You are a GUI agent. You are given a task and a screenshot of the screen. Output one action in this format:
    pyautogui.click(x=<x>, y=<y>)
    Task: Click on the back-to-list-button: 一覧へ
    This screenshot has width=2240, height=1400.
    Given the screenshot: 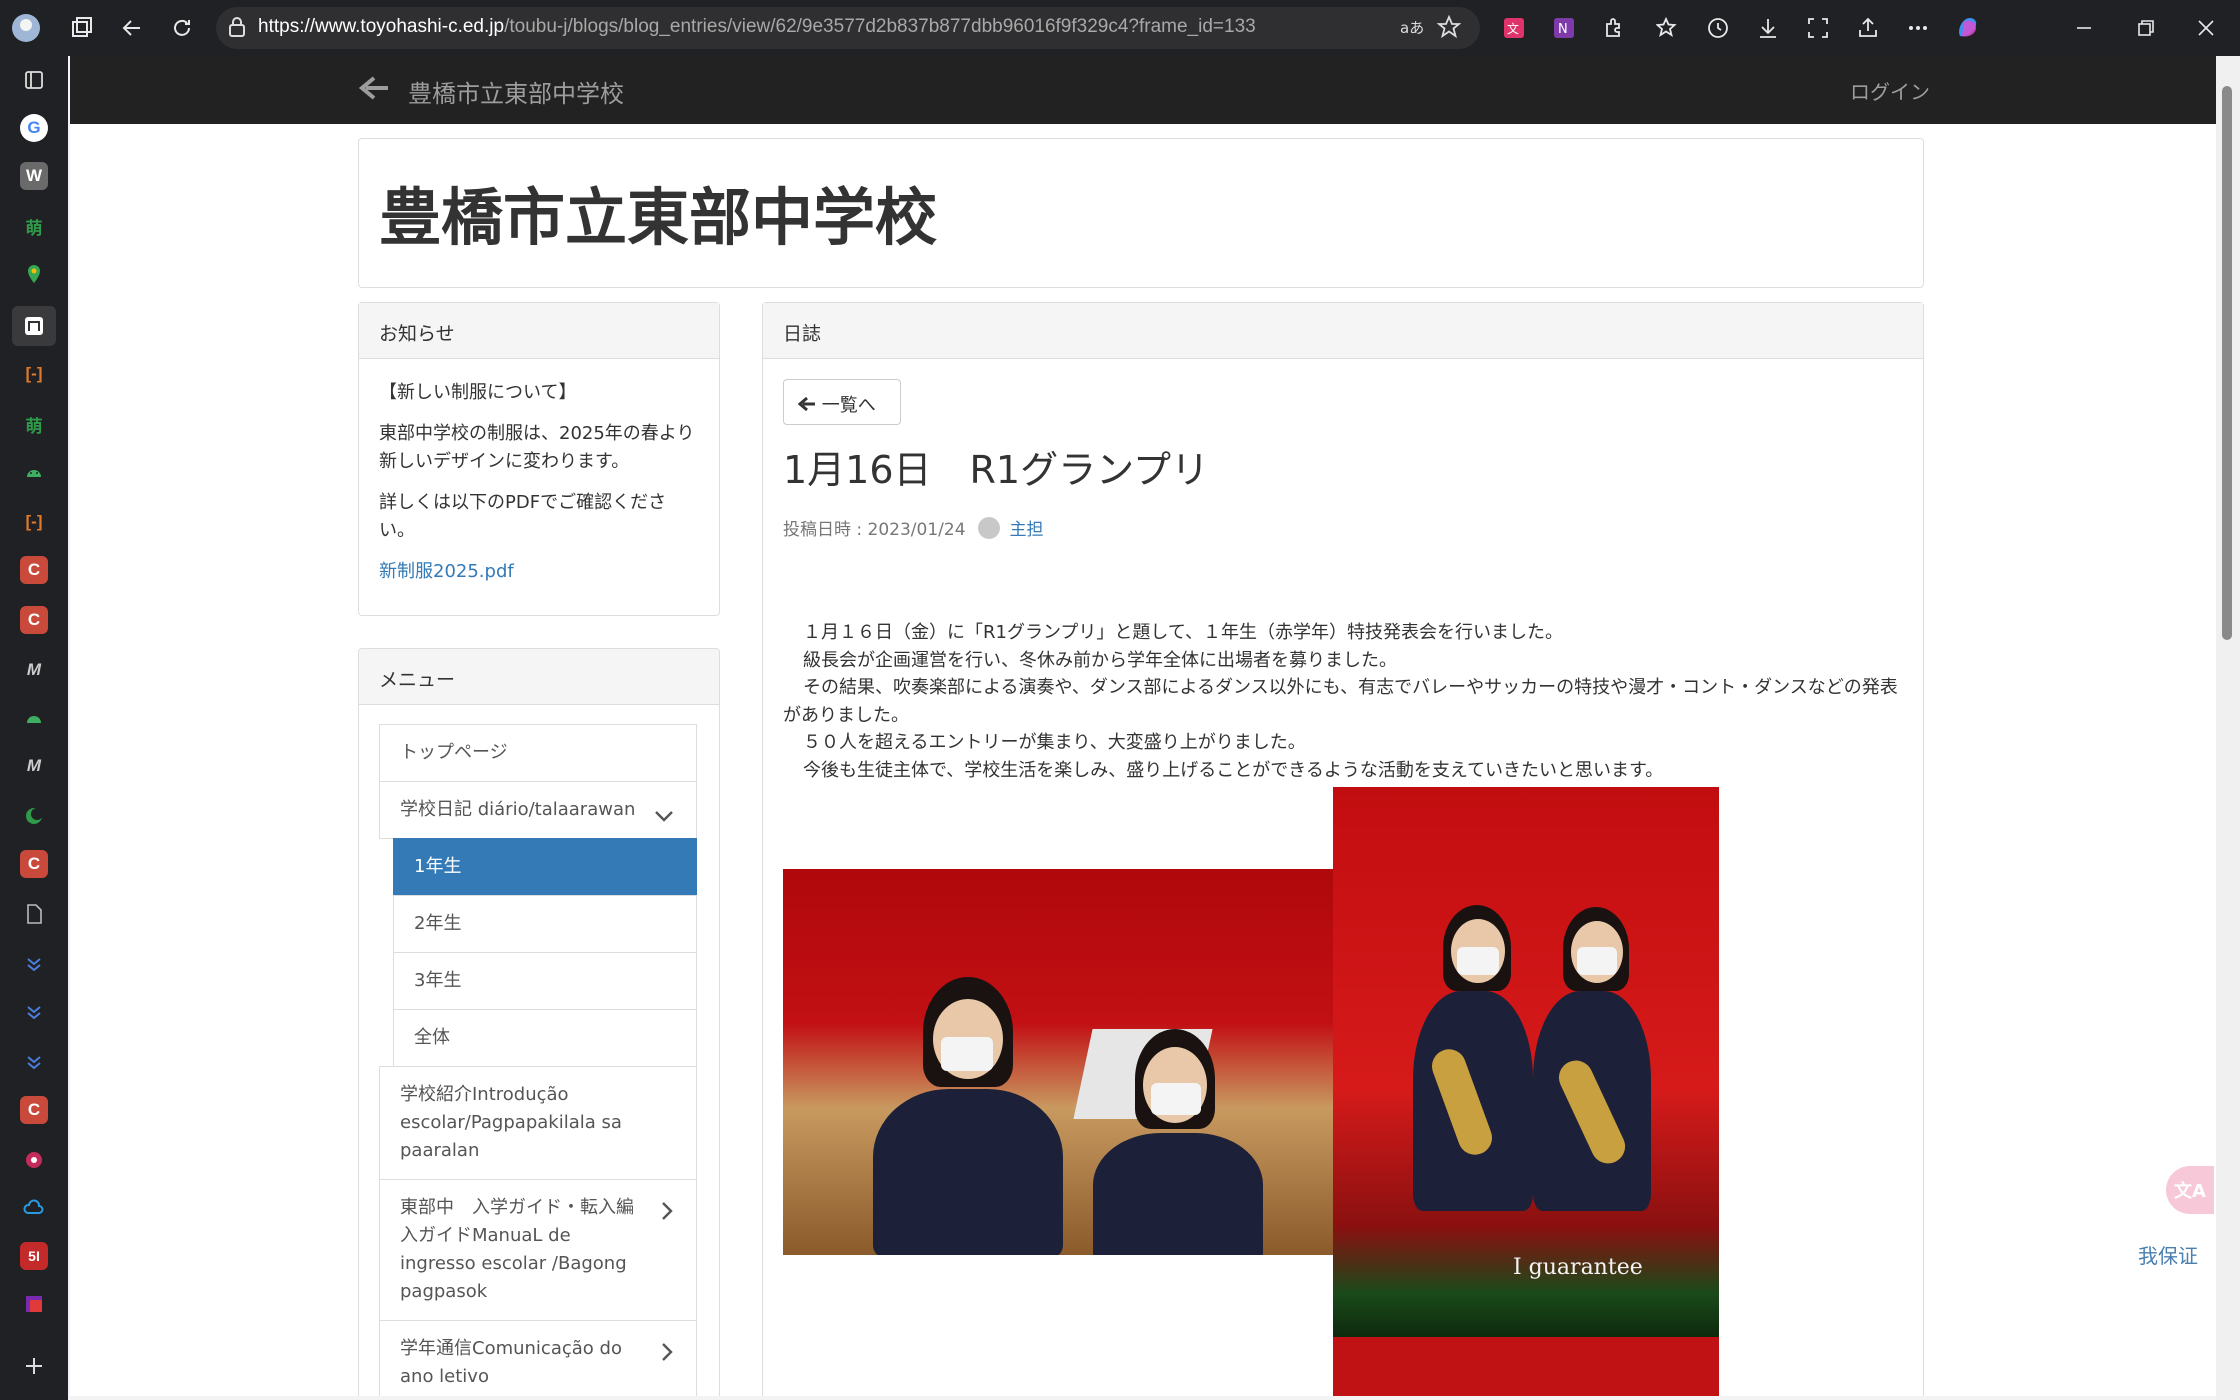 What is the action you would take?
    pyautogui.click(x=842, y=402)
    